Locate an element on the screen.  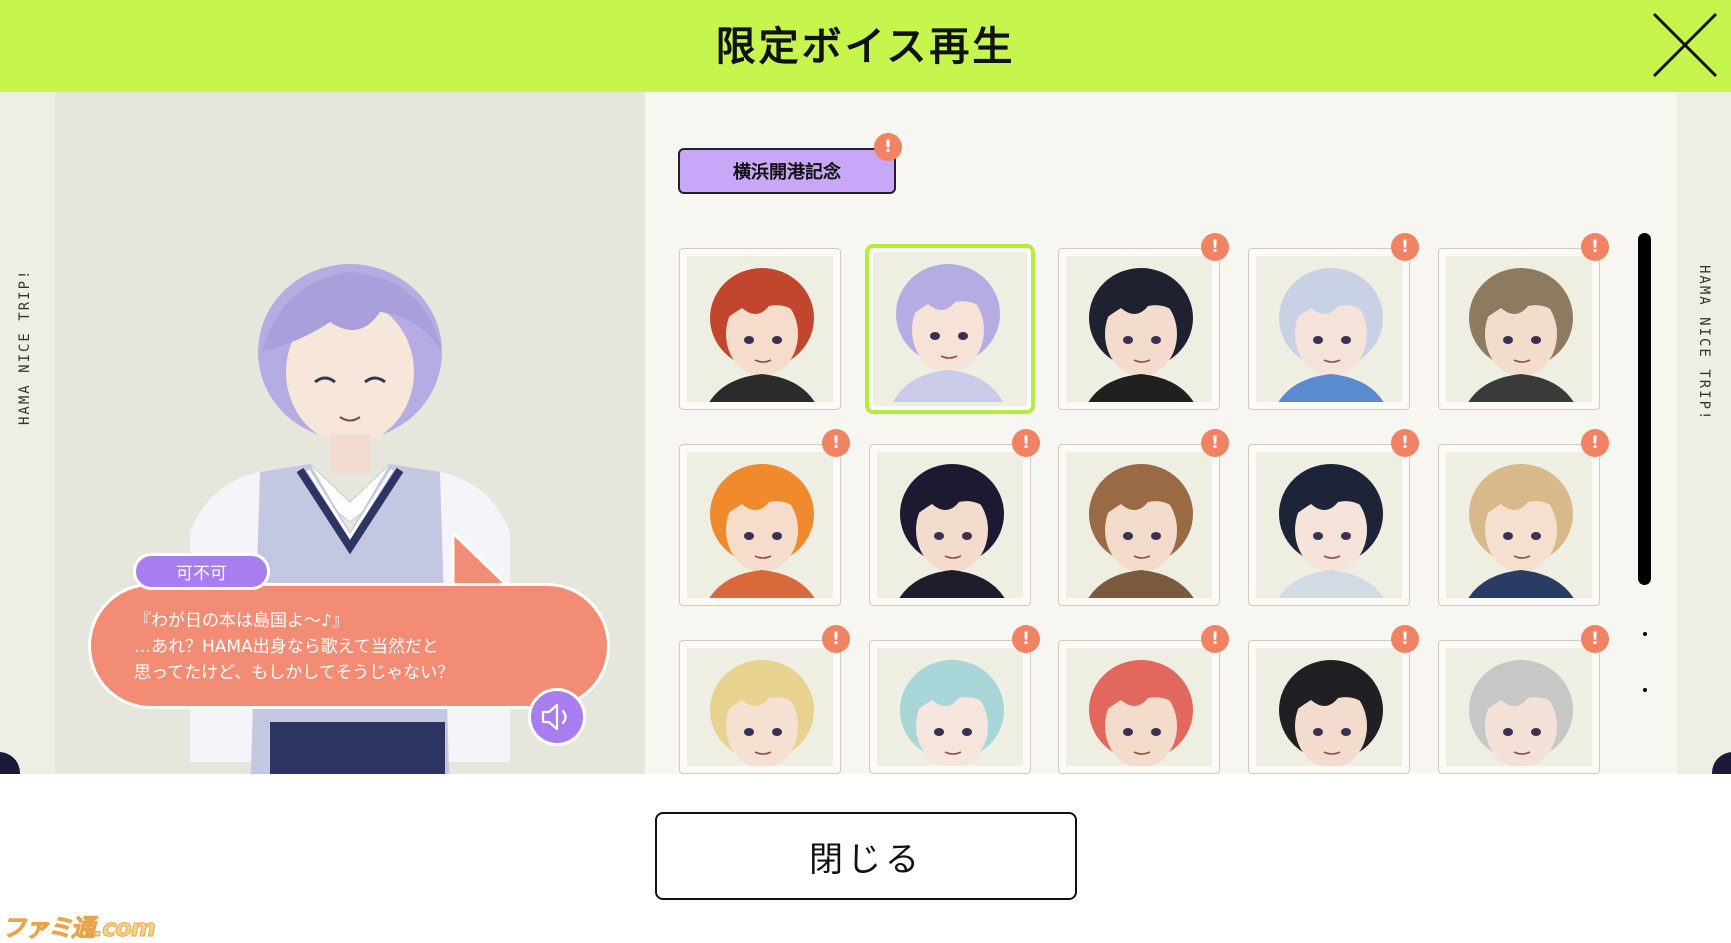
speaker-name: 可不可 is located at coordinates (201, 574).